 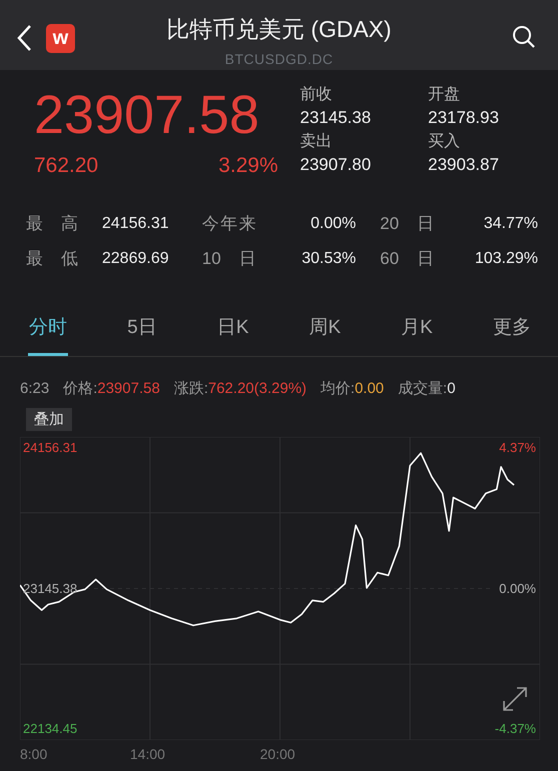 I want to click on time-label: 6:23, so click(x=35, y=388).